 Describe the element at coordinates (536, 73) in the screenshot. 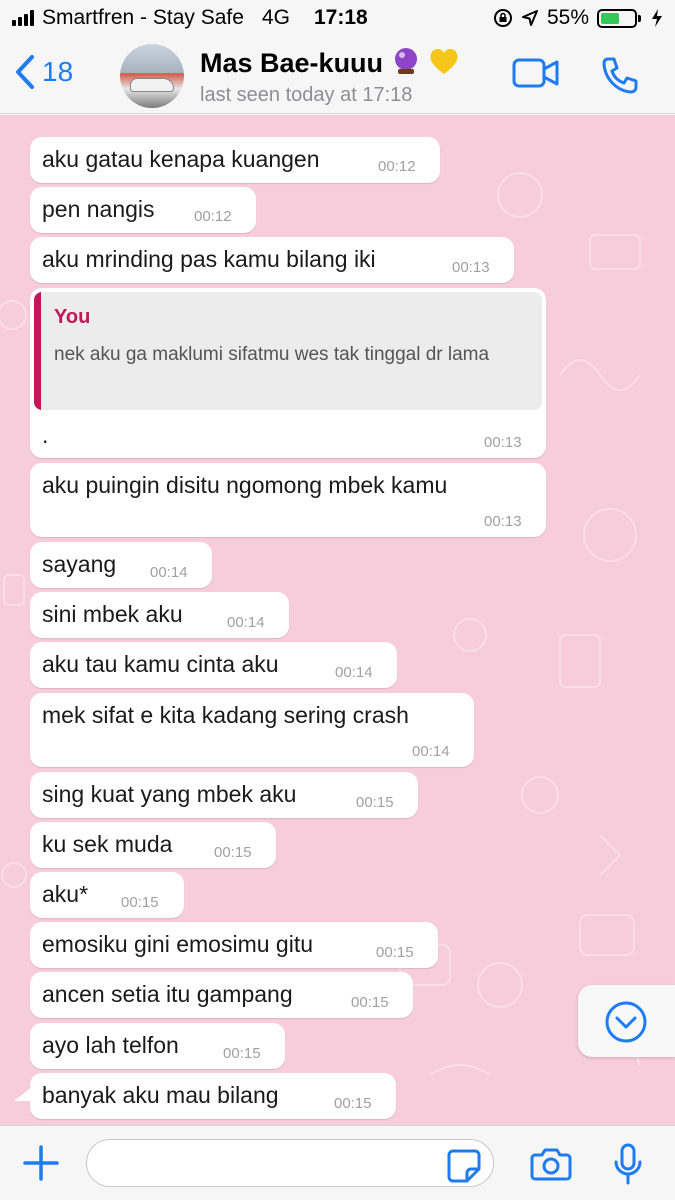

I see `video-call-icon` at that location.